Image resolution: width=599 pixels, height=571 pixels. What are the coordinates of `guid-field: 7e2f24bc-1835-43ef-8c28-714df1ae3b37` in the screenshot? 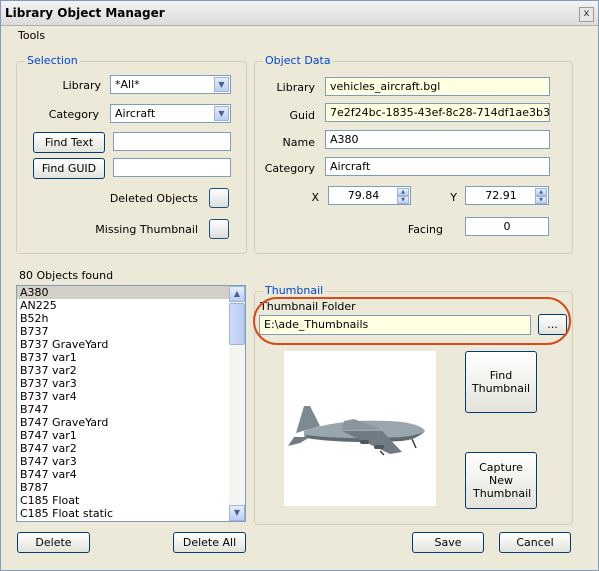 It's located at (437, 112).